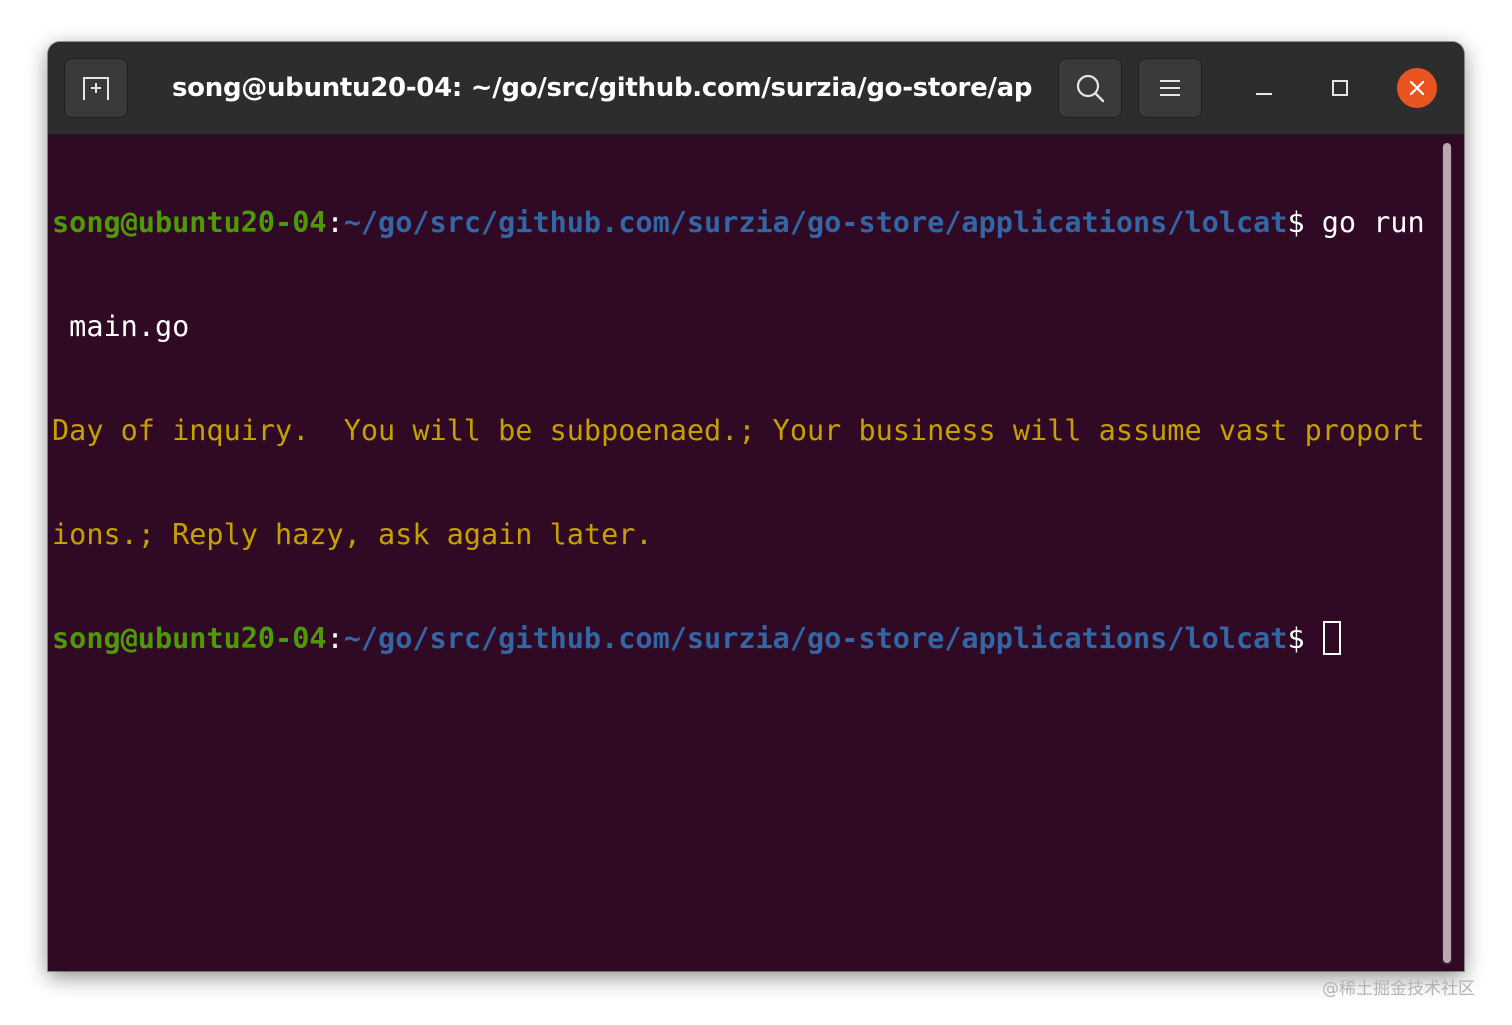  I want to click on close-button, so click(1417, 88).